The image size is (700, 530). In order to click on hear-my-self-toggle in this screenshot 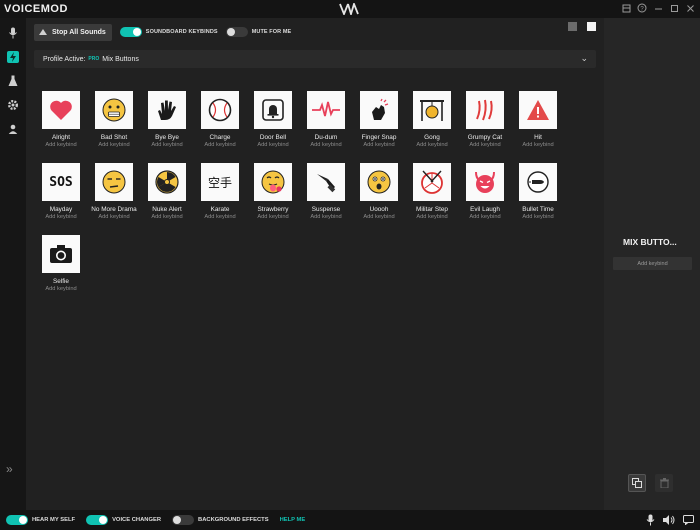, I will do `click(17, 520)`.